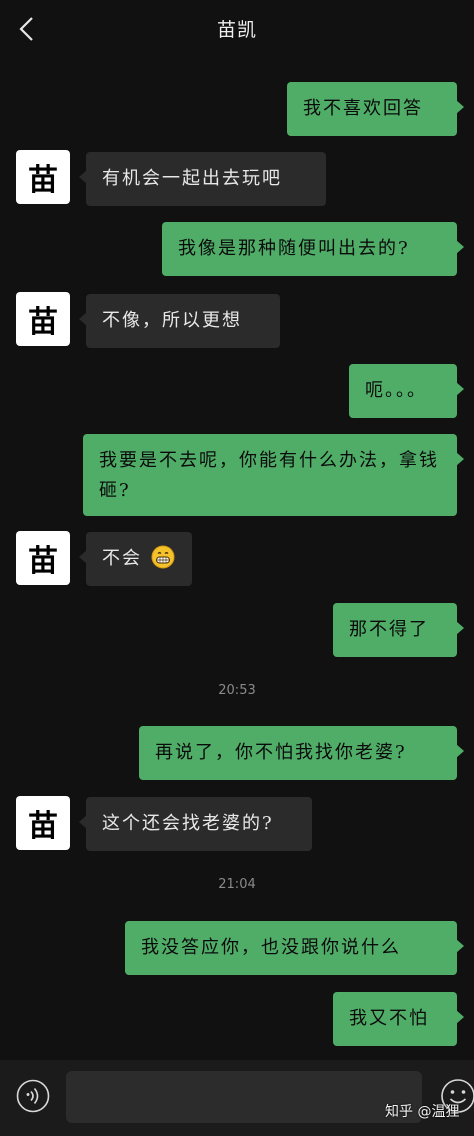  I want to click on message-text: 我要是不去呢，你能有什么办法，拿钱砸?, so click(269, 475).